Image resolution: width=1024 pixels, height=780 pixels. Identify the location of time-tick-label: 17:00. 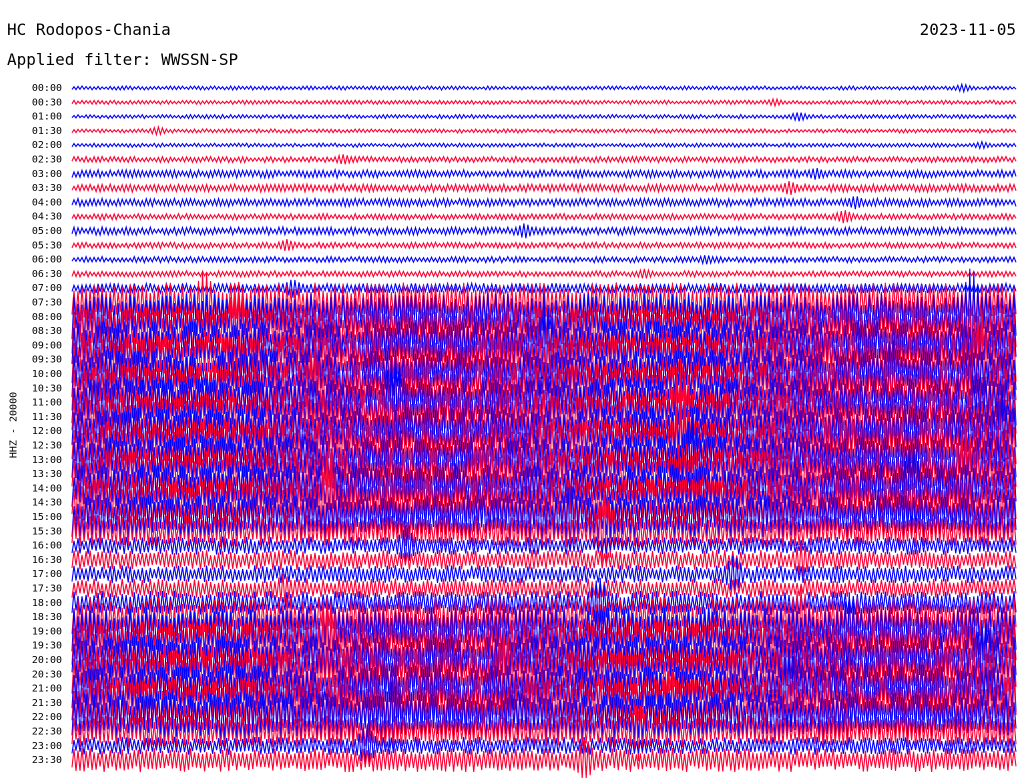
(47, 574).